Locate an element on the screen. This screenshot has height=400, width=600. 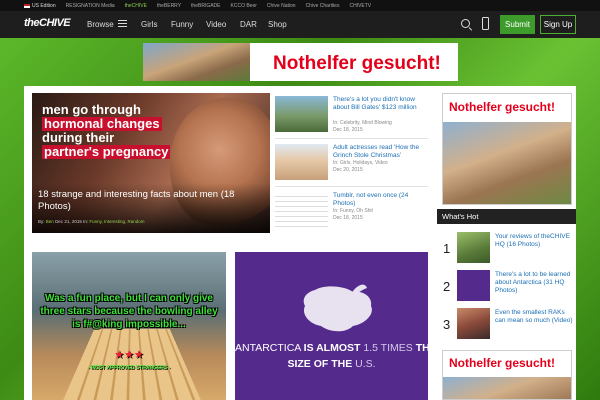
network-link-thebrigade: theBRIGADE is located at coordinates (205, 6).